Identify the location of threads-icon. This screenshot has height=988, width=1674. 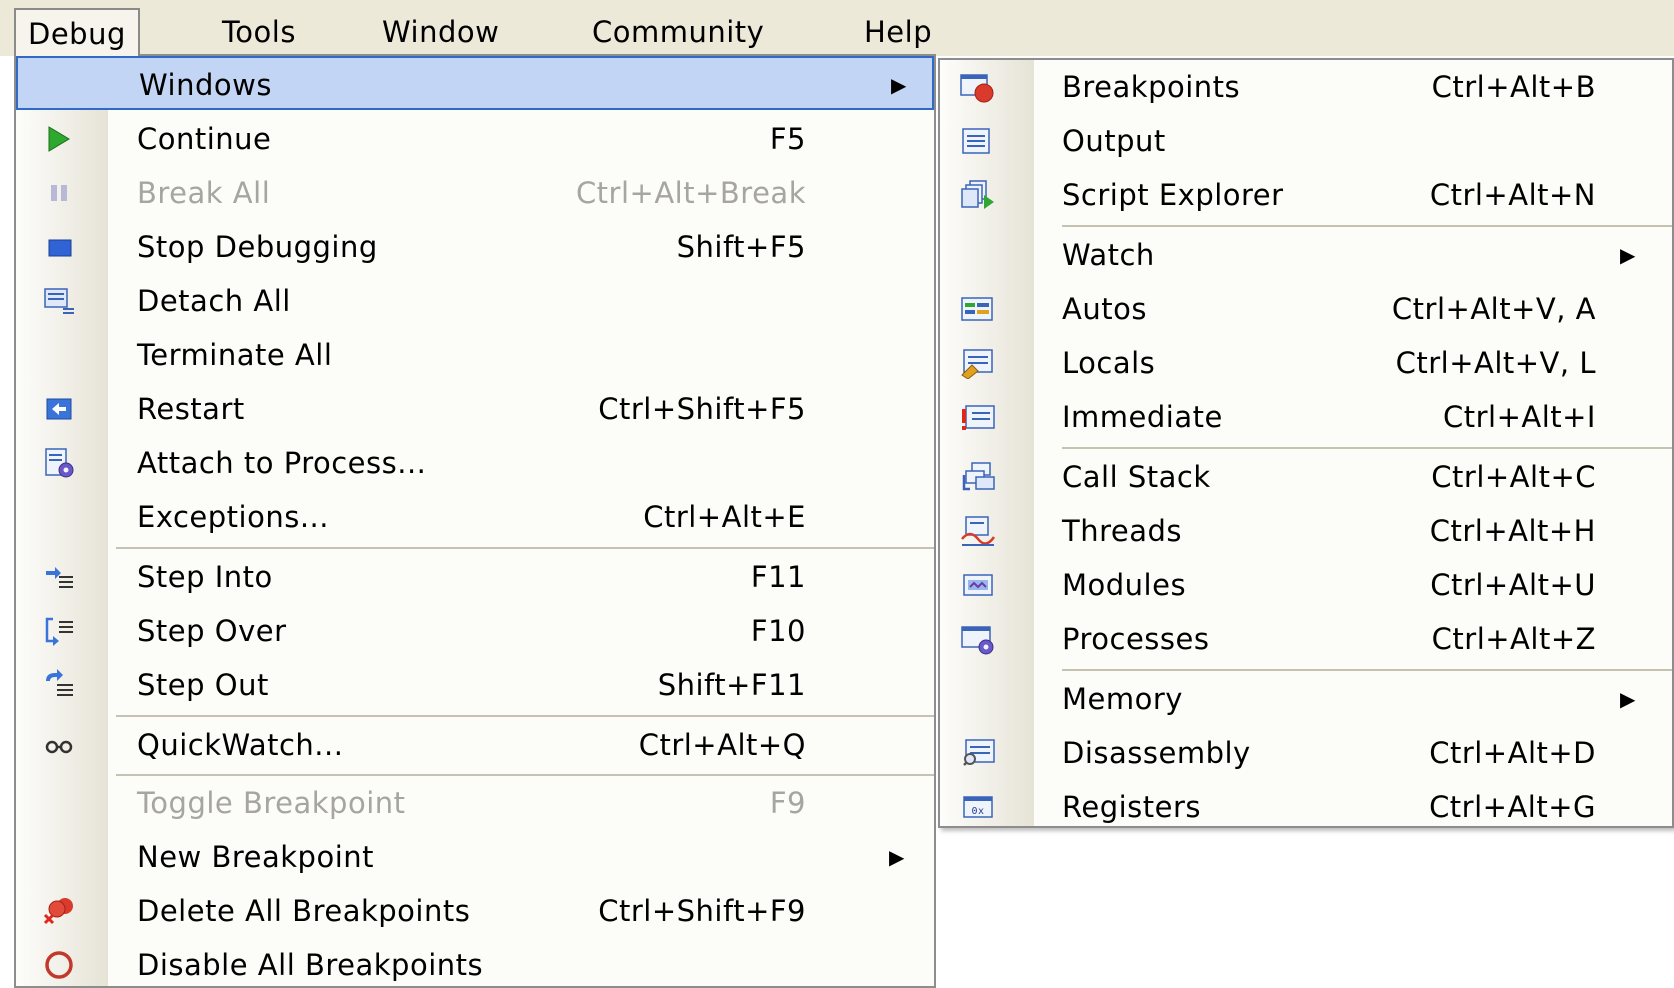
(978, 531).